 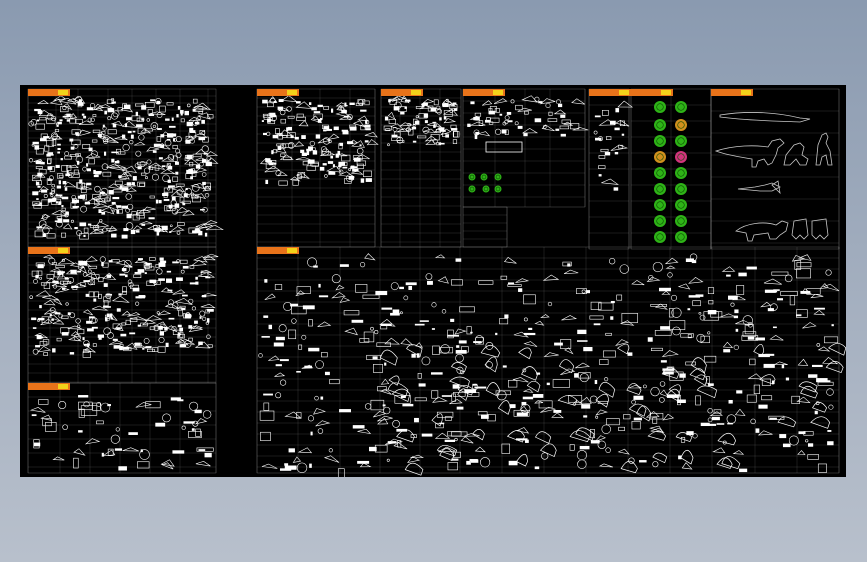 What do you see at coordinates (660, 189) in the screenshot?
I see `plant-symbol` at bounding box center [660, 189].